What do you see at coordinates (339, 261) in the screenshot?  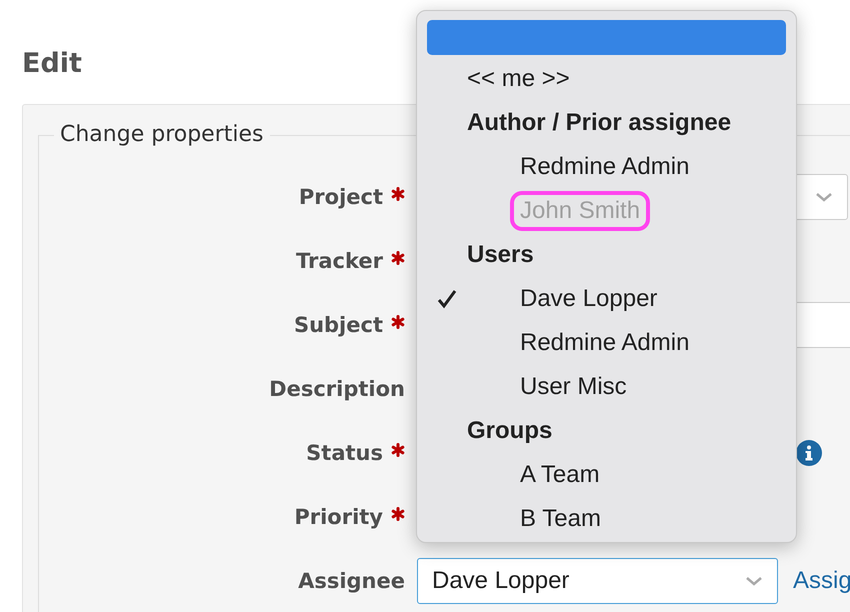 I see `field-label: Tracker` at bounding box center [339, 261].